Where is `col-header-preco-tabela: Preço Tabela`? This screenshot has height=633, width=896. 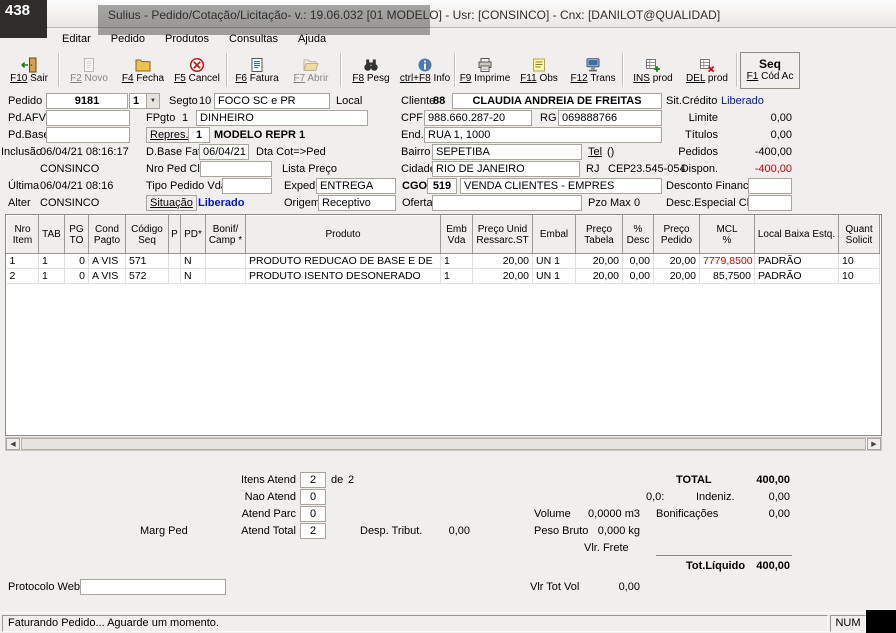 col-header-preco-tabela: Preço Tabela is located at coordinates (599, 234).